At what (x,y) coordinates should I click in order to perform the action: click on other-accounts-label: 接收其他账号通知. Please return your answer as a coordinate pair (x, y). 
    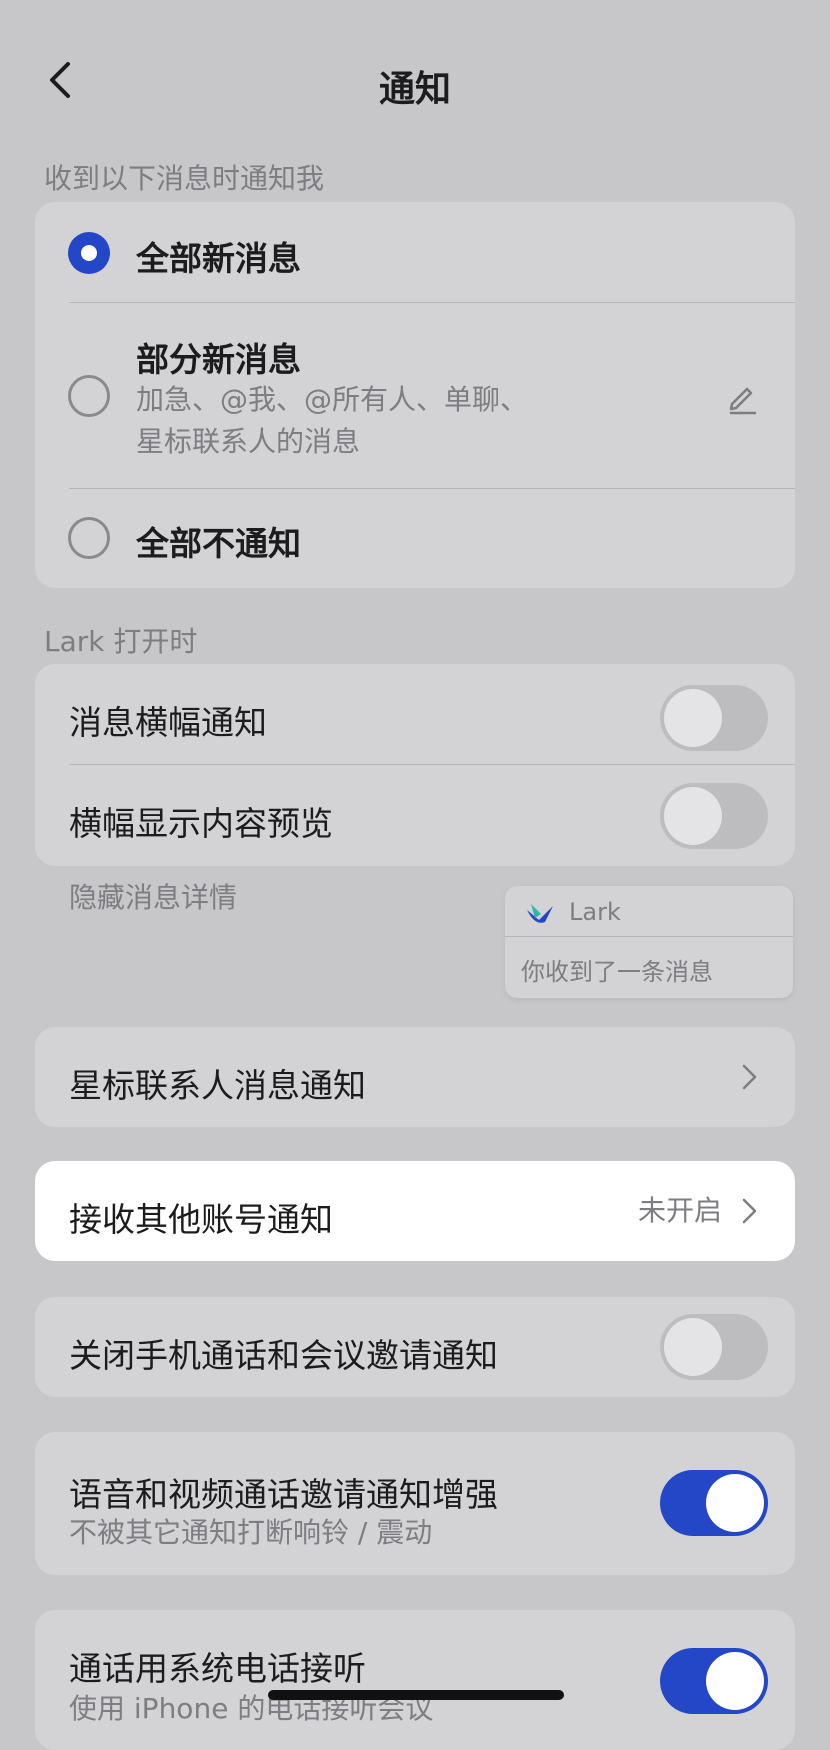
    Looking at the image, I should click on (201, 1219).